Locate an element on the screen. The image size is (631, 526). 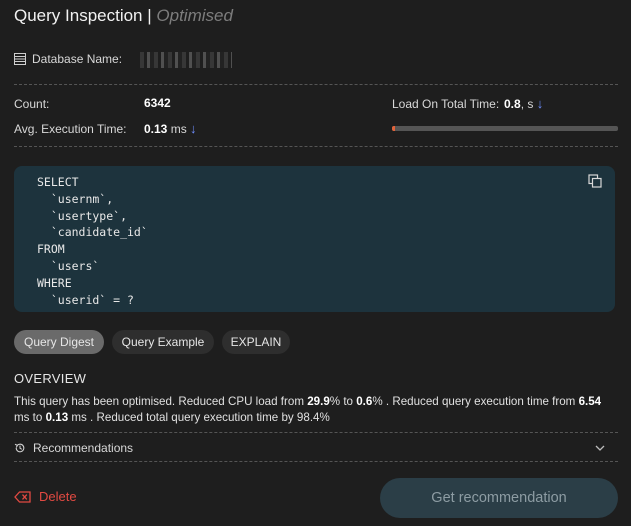
exec-to-value: 0.13 is located at coordinates (57, 417).